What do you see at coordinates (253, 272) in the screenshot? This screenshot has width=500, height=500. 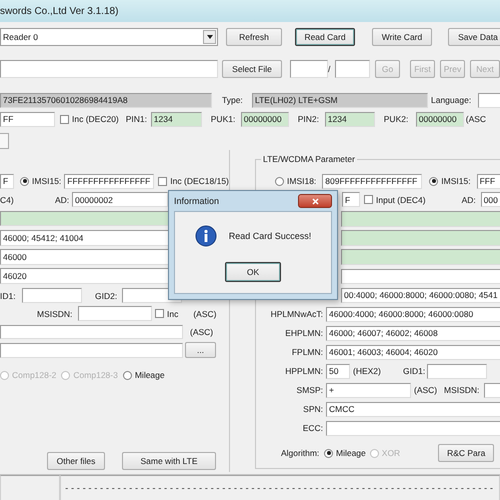 I see `ok-button: OK` at bounding box center [253, 272].